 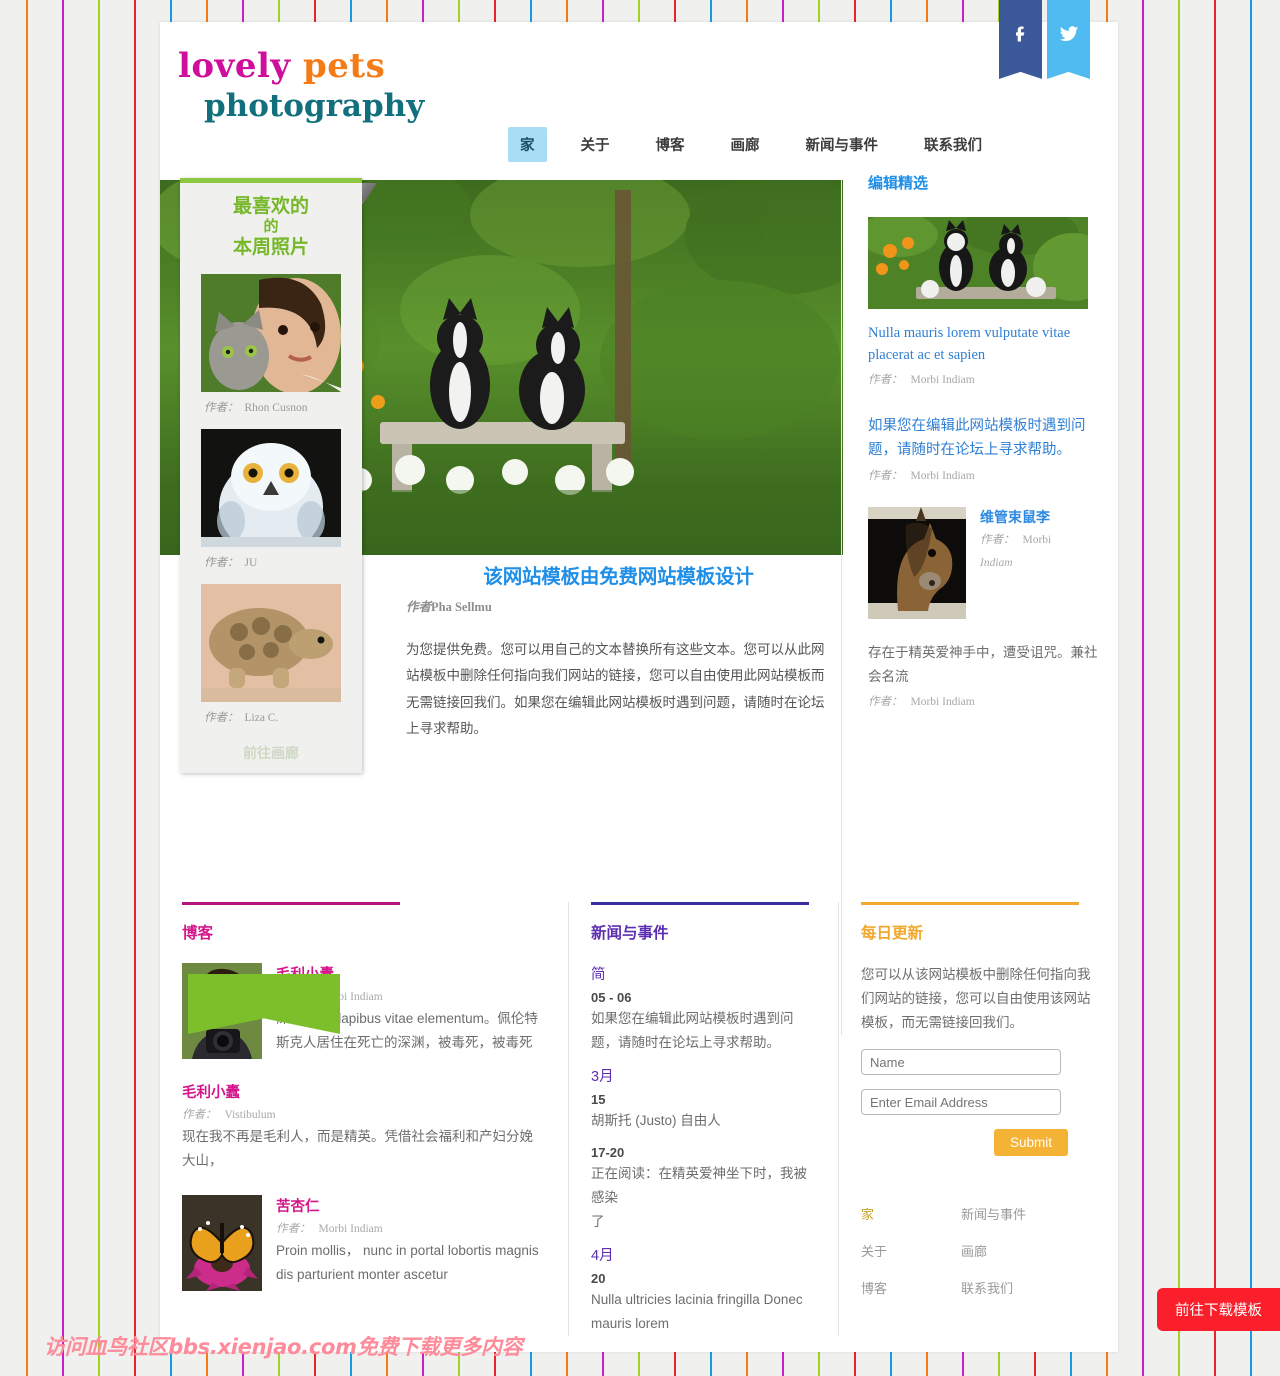 What do you see at coordinates (1040, 517) in the screenshot?
I see `rail-article-link-3: 维管束鼠李` at bounding box center [1040, 517].